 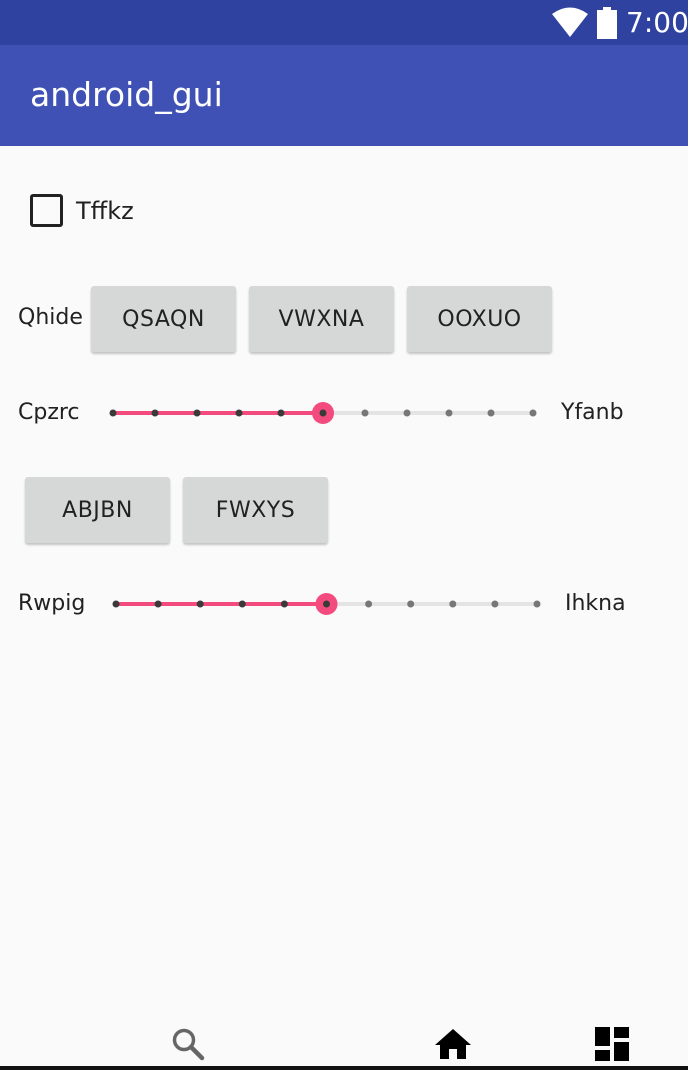 What do you see at coordinates (52, 603) in the screenshot?
I see `slider2-left-label: Rwpig` at bounding box center [52, 603].